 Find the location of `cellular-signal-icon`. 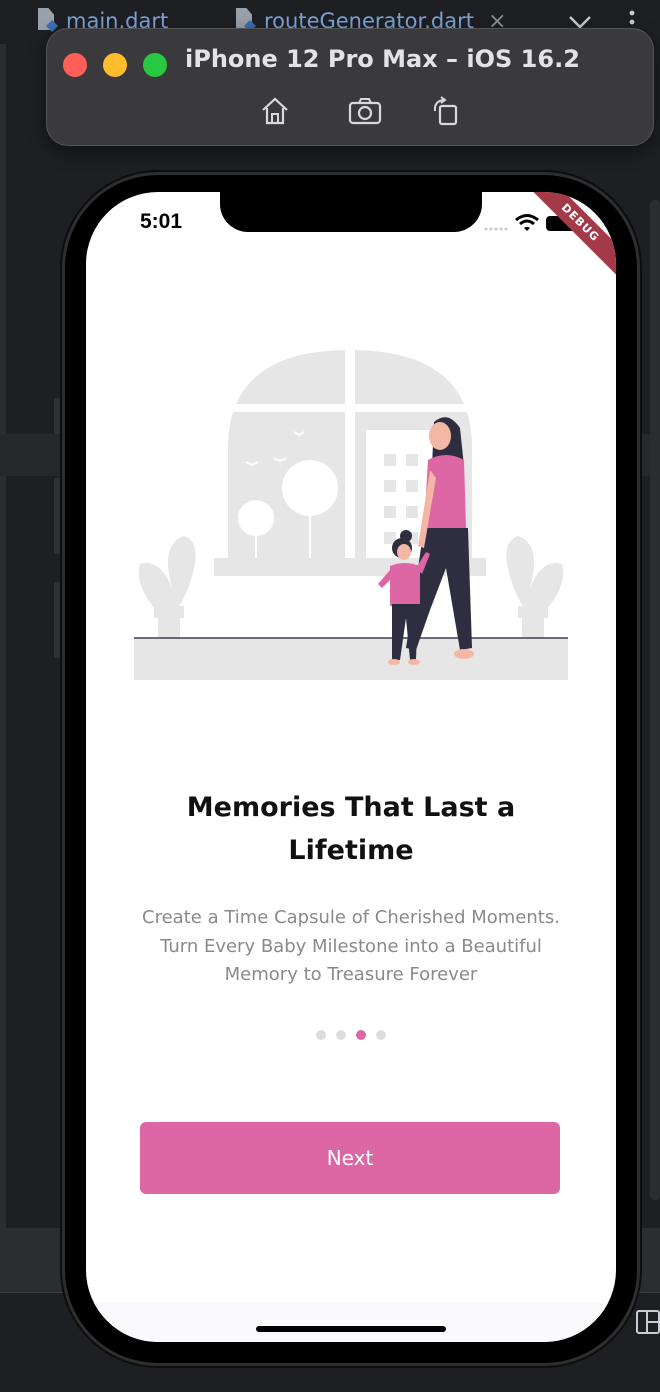

cellular-signal-icon is located at coordinates (496, 229).